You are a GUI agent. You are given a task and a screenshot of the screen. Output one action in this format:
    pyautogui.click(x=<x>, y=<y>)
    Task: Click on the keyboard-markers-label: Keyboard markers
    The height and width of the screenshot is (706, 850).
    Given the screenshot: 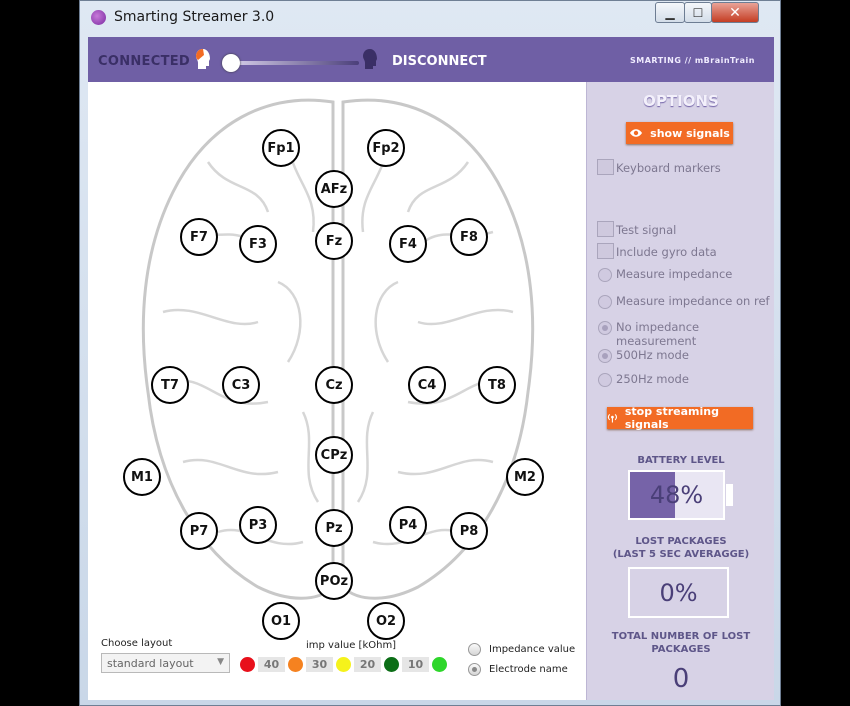 What is the action you would take?
    pyautogui.click(x=668, y=168)
    